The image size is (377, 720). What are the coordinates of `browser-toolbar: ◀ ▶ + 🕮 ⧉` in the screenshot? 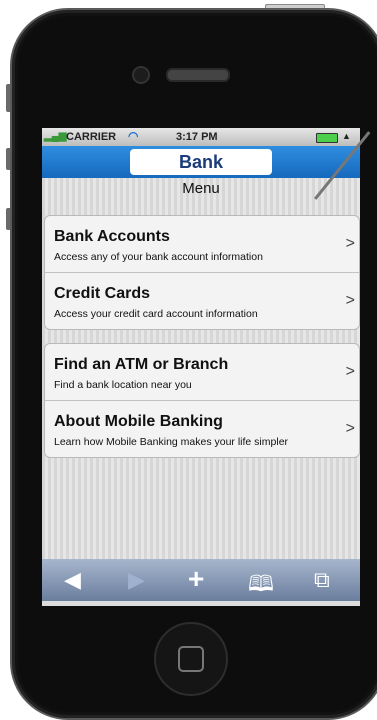 It's located at (201, 580).